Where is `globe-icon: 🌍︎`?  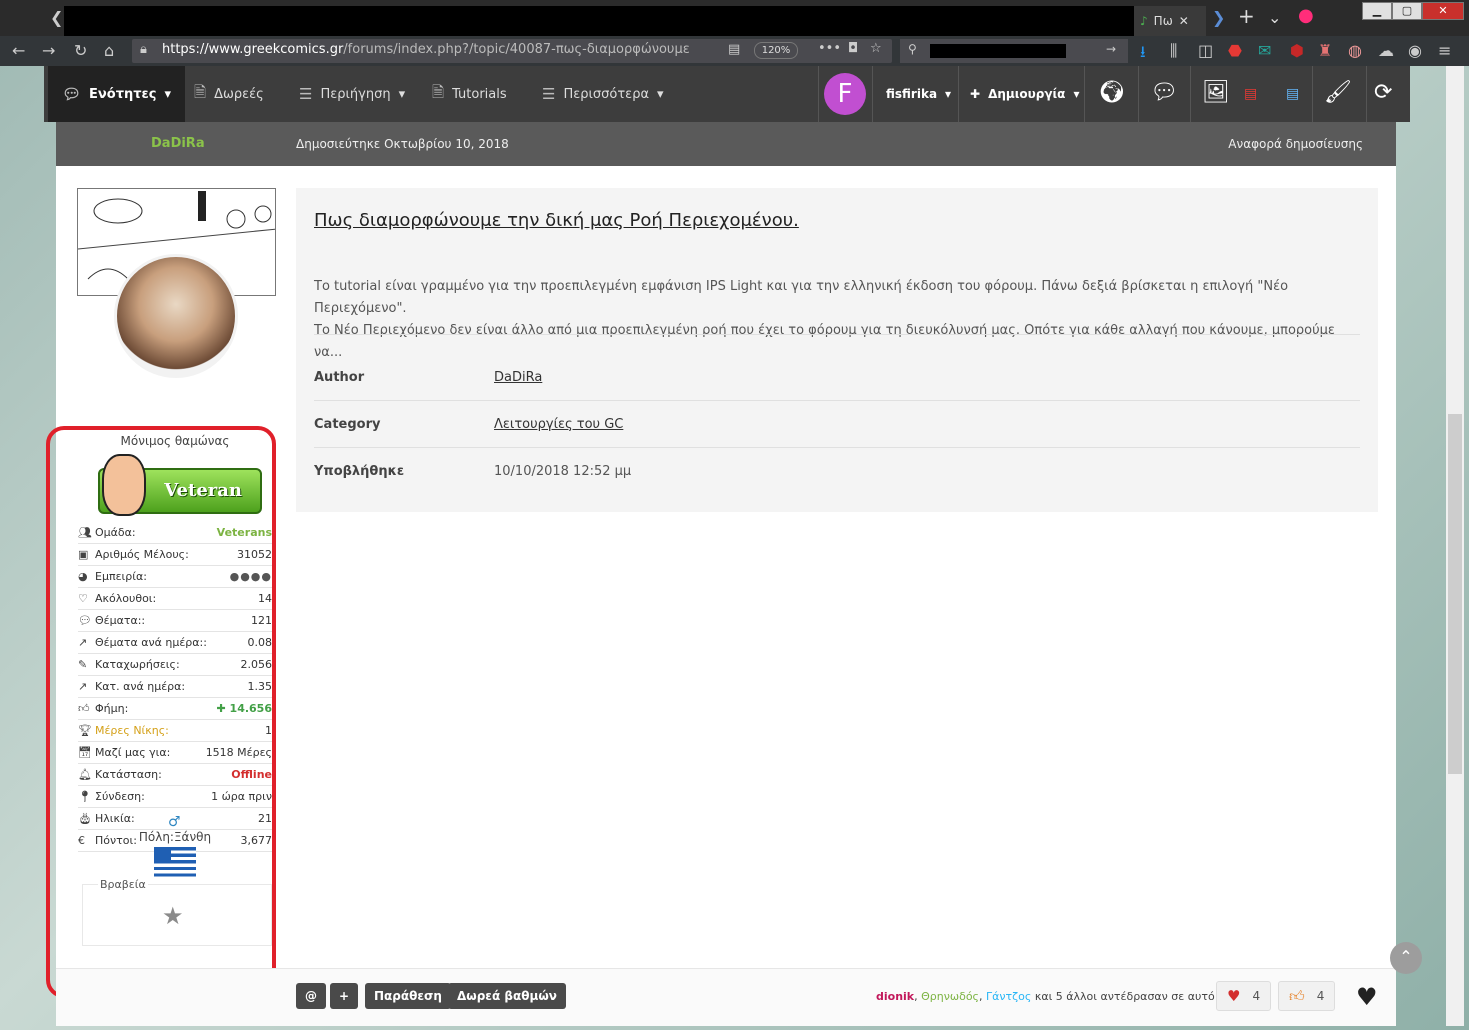
globe-icon: 🌍︎ is located at coordinates (1112, 92).